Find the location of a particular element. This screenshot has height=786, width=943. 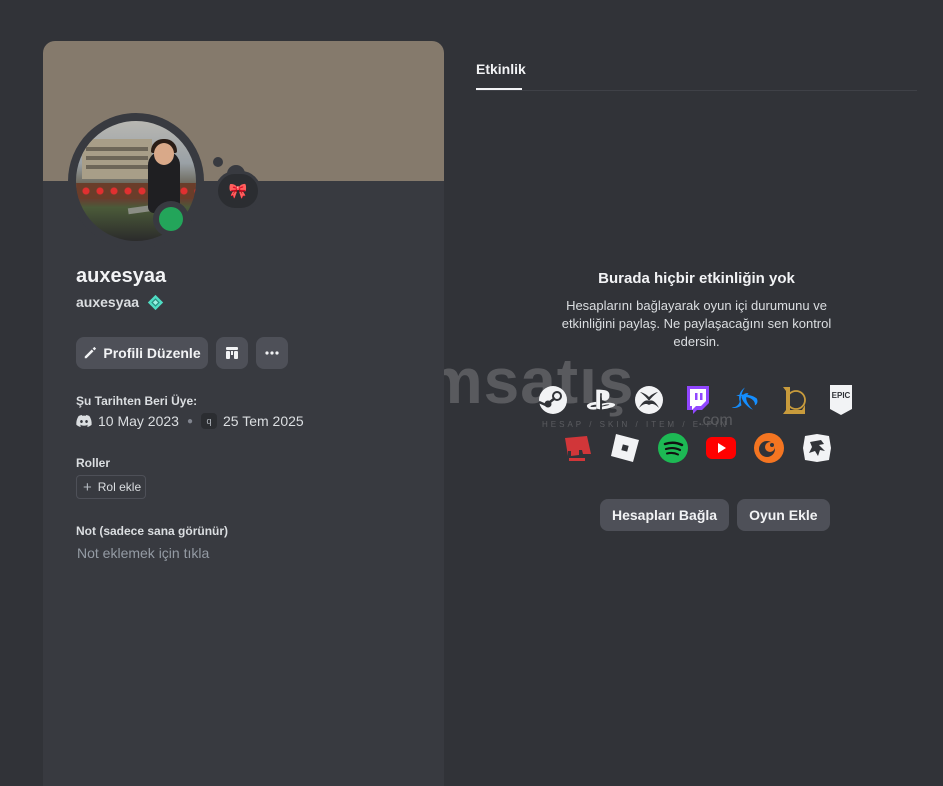

crunchyroll-icon is located at coordinates (769, 448).